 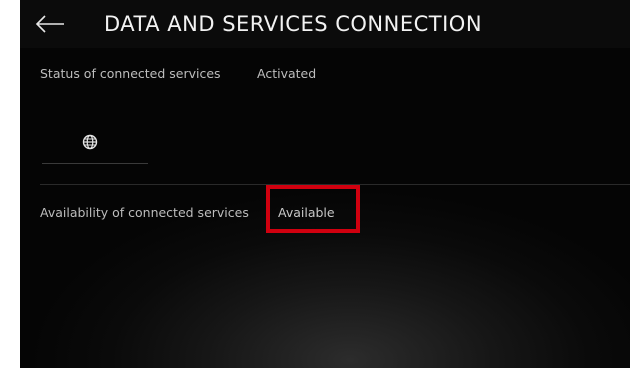 I want to click on arrow-left-icon, so click(x=49, y=24).